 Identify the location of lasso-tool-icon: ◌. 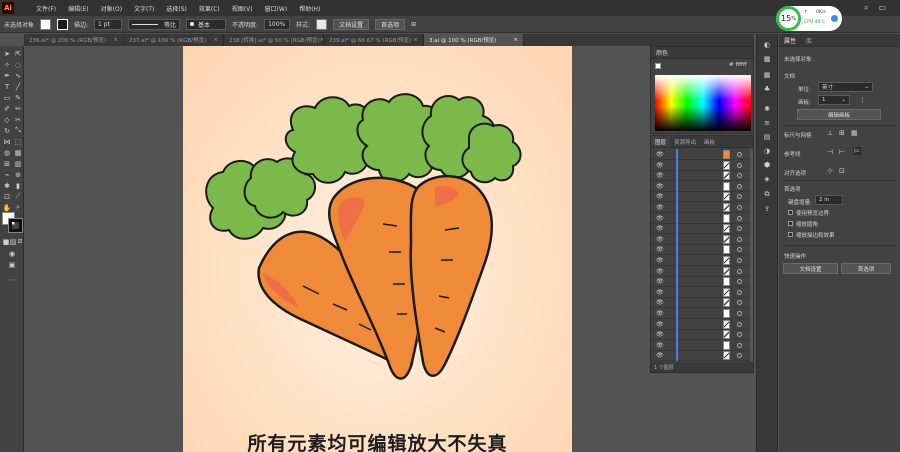
(18, 64).